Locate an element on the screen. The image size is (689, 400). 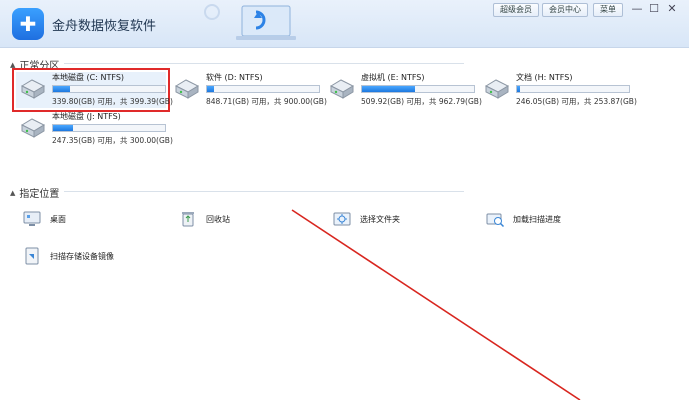
drive-capacity: 246.05(GB) 可用，共 253.87(GB) is located at coordinates (576, 101).